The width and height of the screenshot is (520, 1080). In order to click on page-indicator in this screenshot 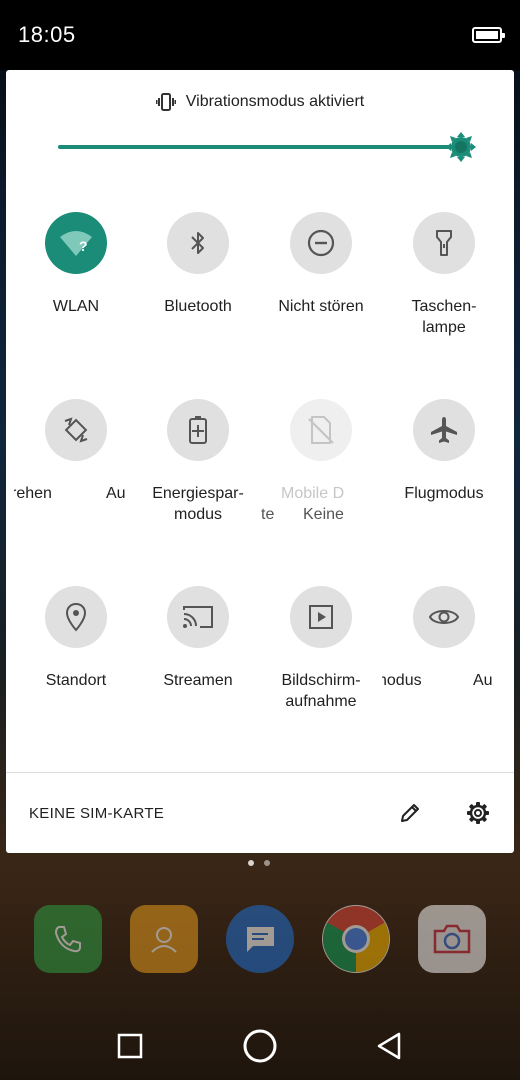, I will do `click(259, 863)`.